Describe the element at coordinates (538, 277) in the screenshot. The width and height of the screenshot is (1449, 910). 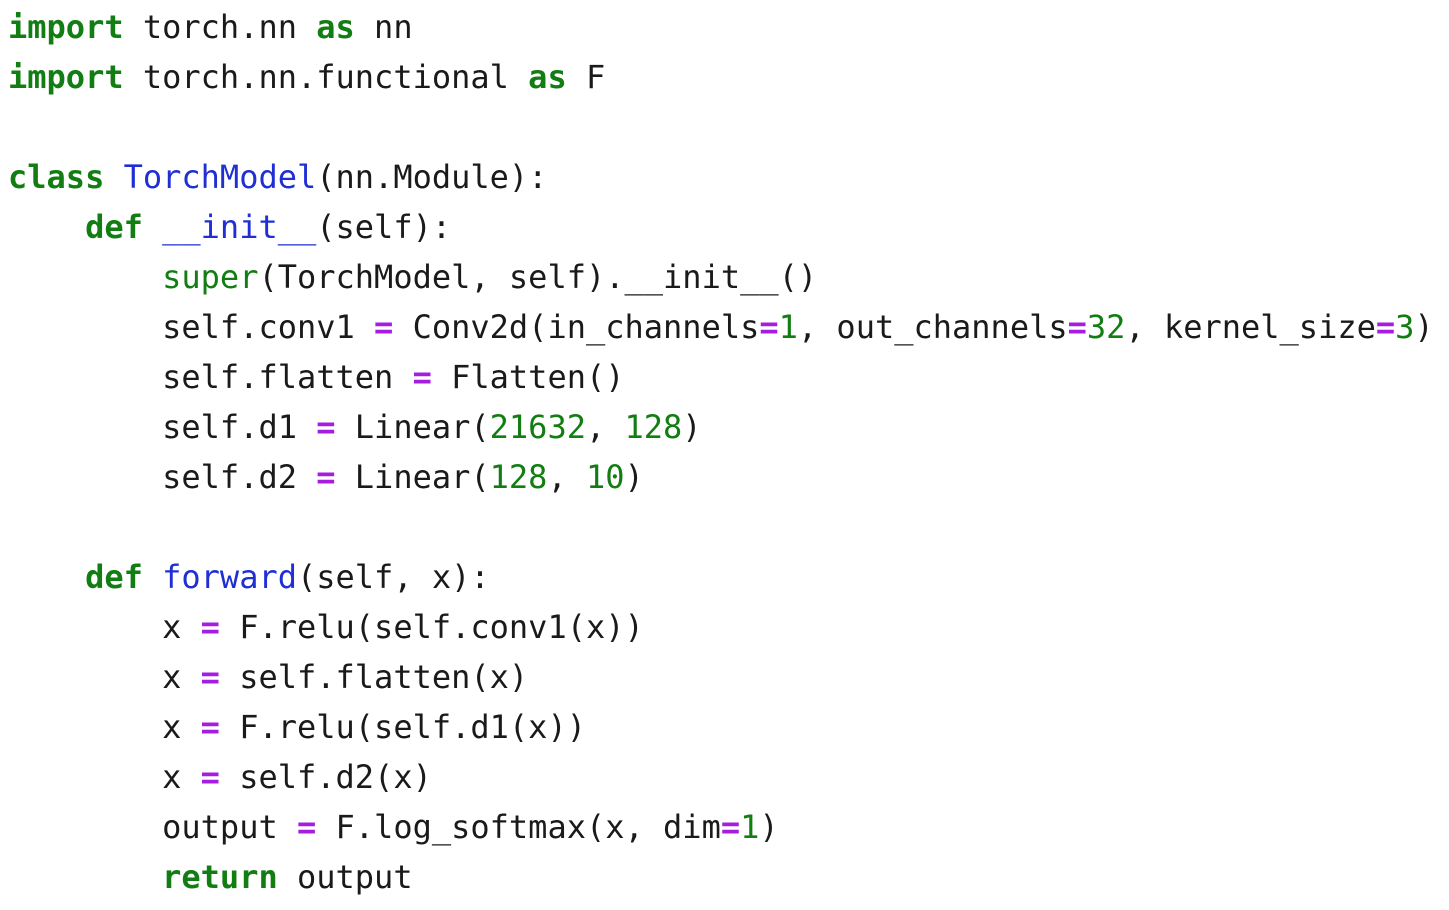
I see `code-token-text: (TorchModel, self).__init__()` at that location.